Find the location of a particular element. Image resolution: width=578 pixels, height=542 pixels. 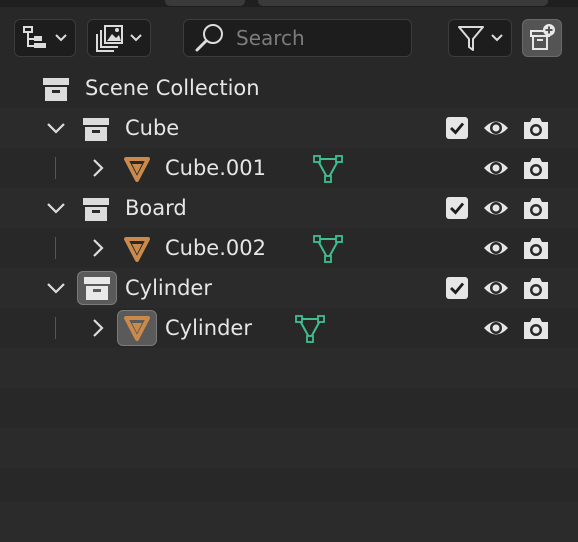

new-collection-button is located at coordinates (542, 38).